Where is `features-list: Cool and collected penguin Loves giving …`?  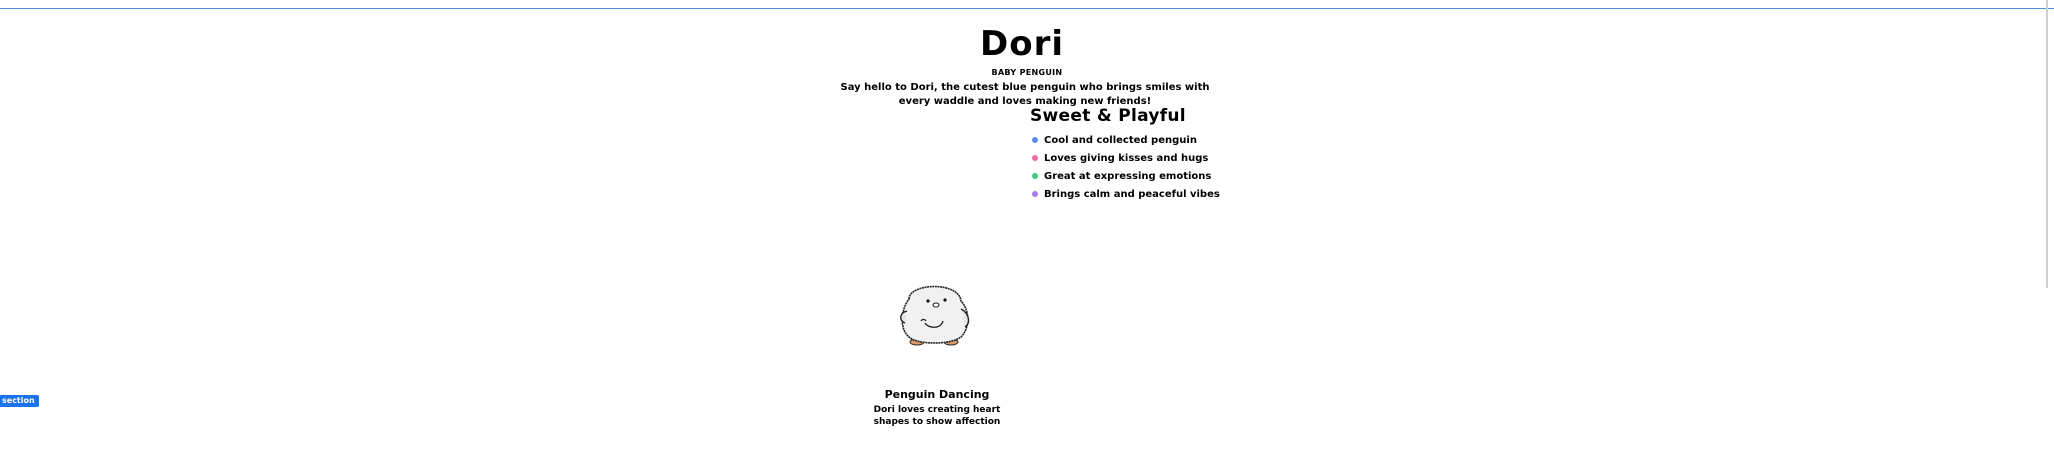 features-list: Cool and collected penguin Loves giving … is located at coordinates (1125, 167).